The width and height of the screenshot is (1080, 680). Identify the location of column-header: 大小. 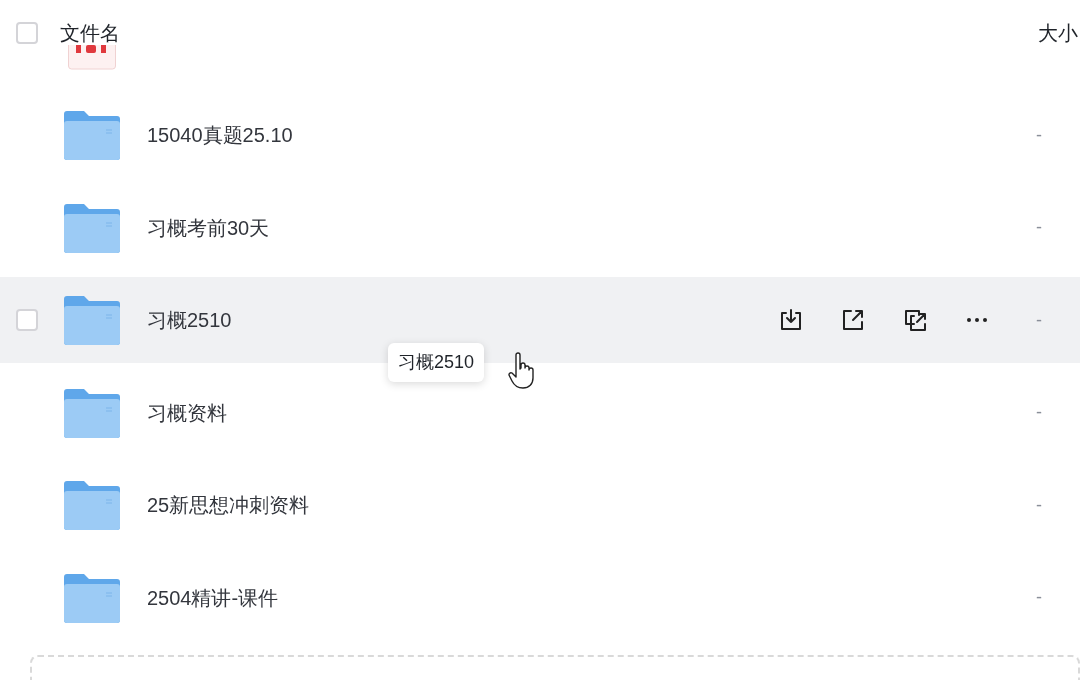
(1059, 33).